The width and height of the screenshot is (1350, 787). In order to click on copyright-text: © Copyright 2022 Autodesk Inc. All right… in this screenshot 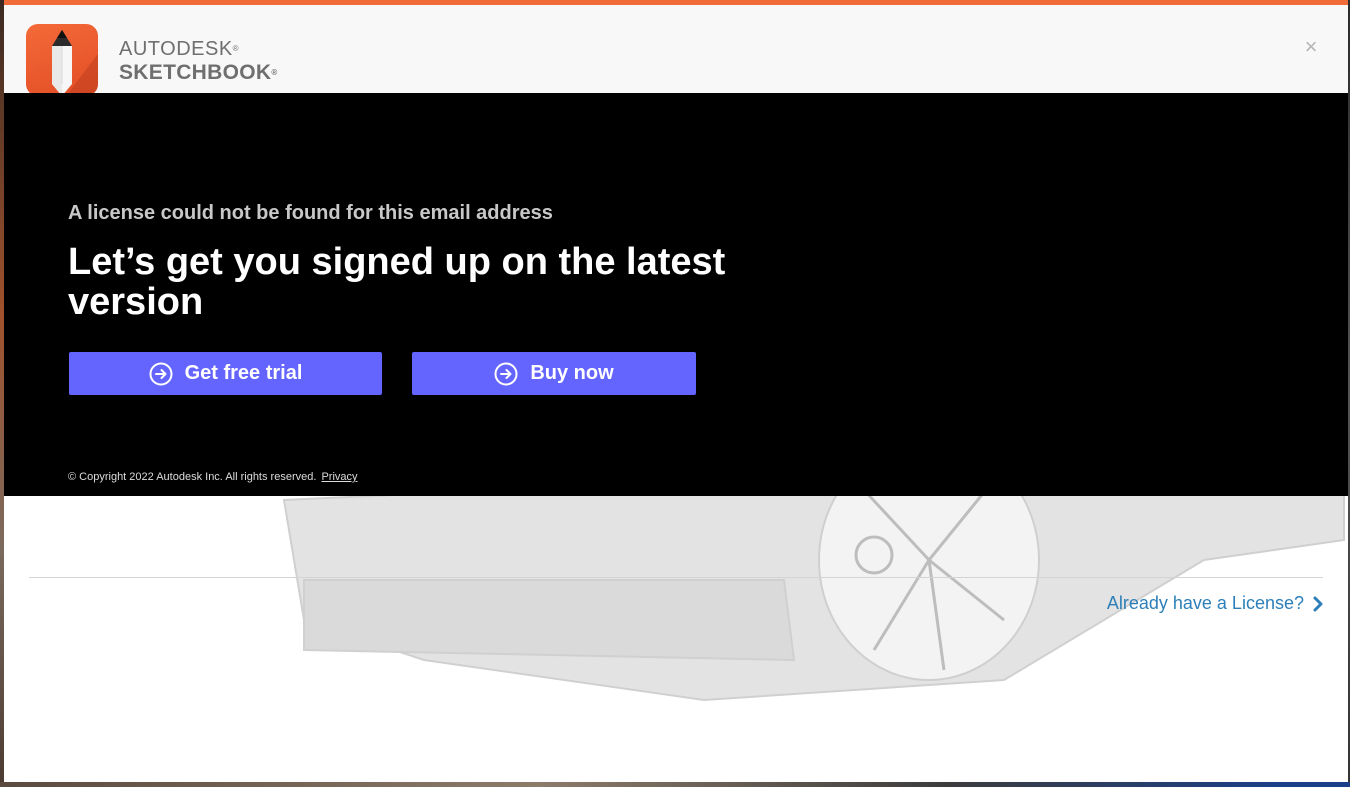, I will do `click(192, 477)`.